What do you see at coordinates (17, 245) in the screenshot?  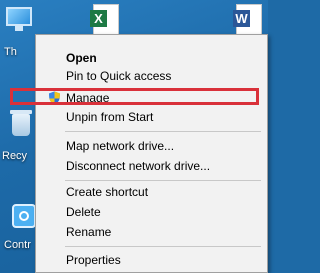 I see `control-panel-label: Contr` at bounding box center [17, 245].